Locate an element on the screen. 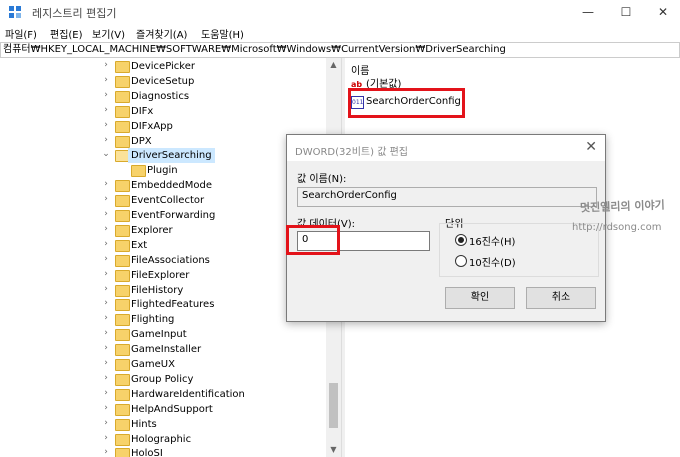 This screenshot has width=680, height=457. tree-item-label: FileHistory is located at coordinates (157, 290).